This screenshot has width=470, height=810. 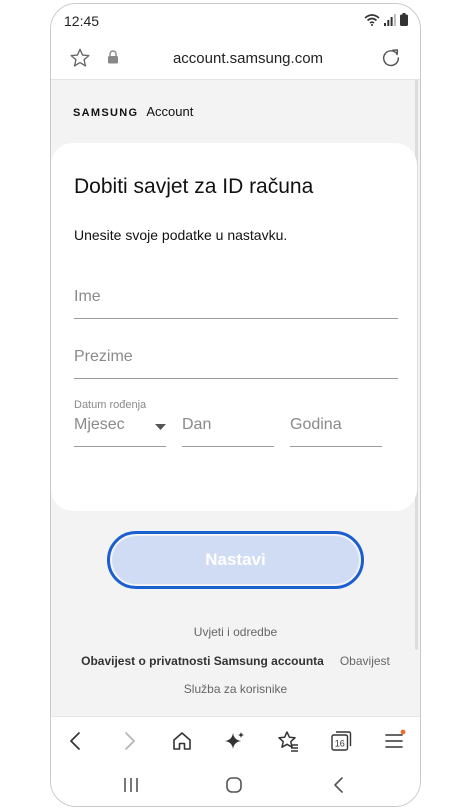 What do you see at coordinates (76, 741) in the screenshot?
I see `back-icon` at bounding box center [76, 741].